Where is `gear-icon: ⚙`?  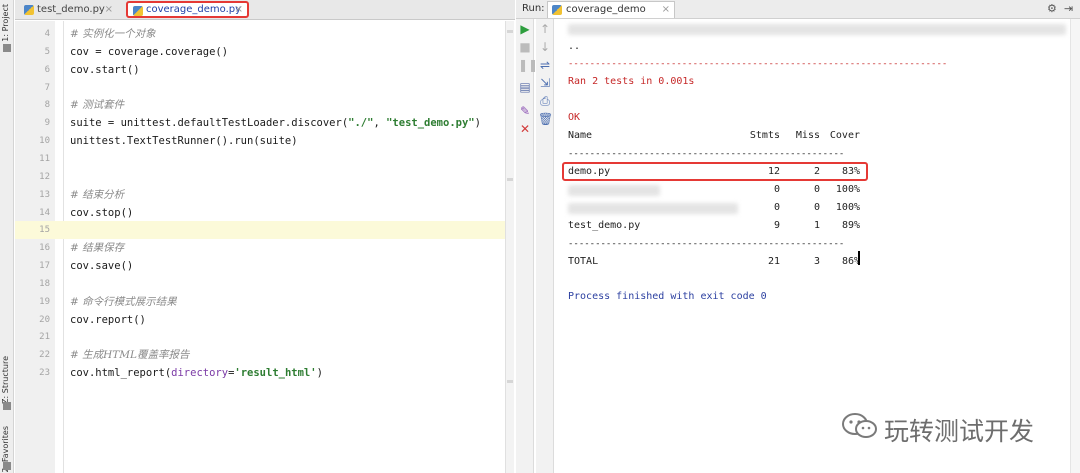 gear-icon: ⚙ is located at coordinates (1052, 8).